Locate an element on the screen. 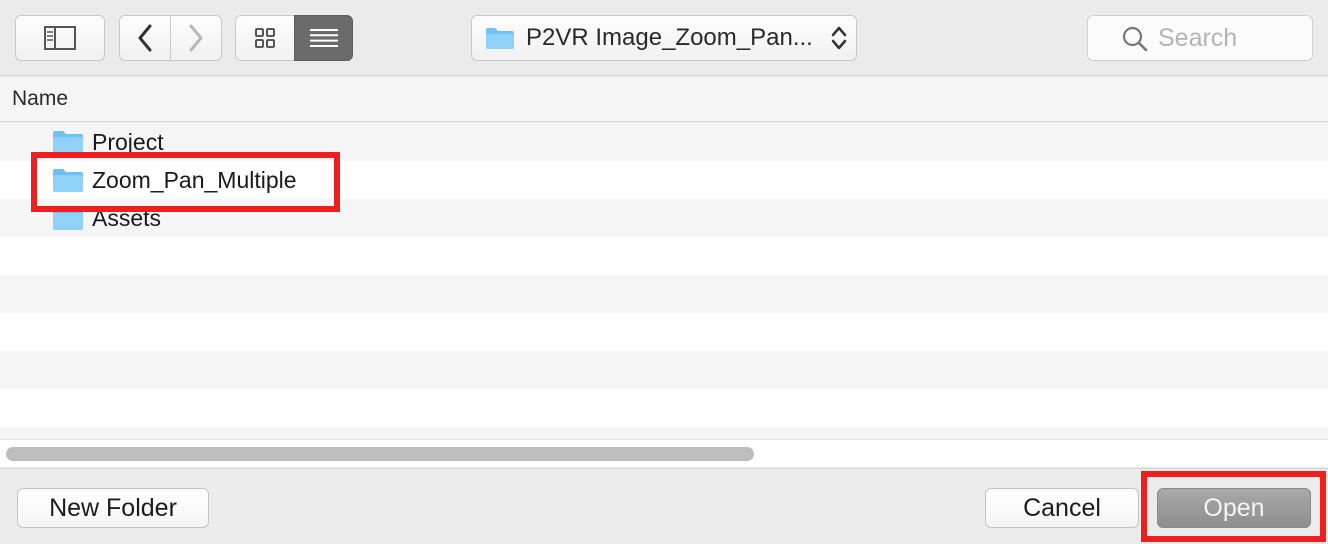 This screenshot has height=544, width=1328. scrollbar-thumb is located at coordinates (380, 454).